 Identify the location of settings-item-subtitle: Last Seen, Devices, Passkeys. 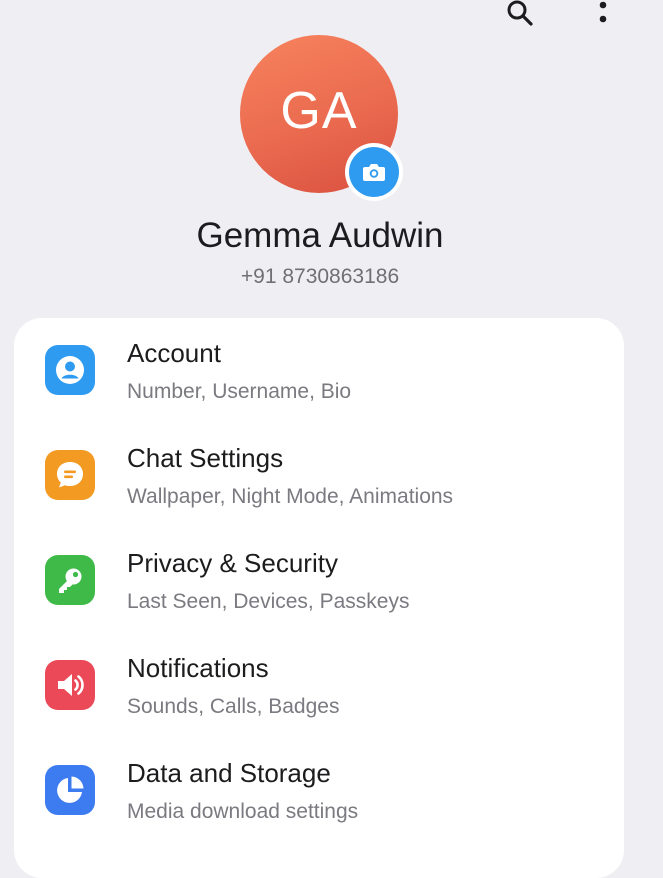
(268, 601).